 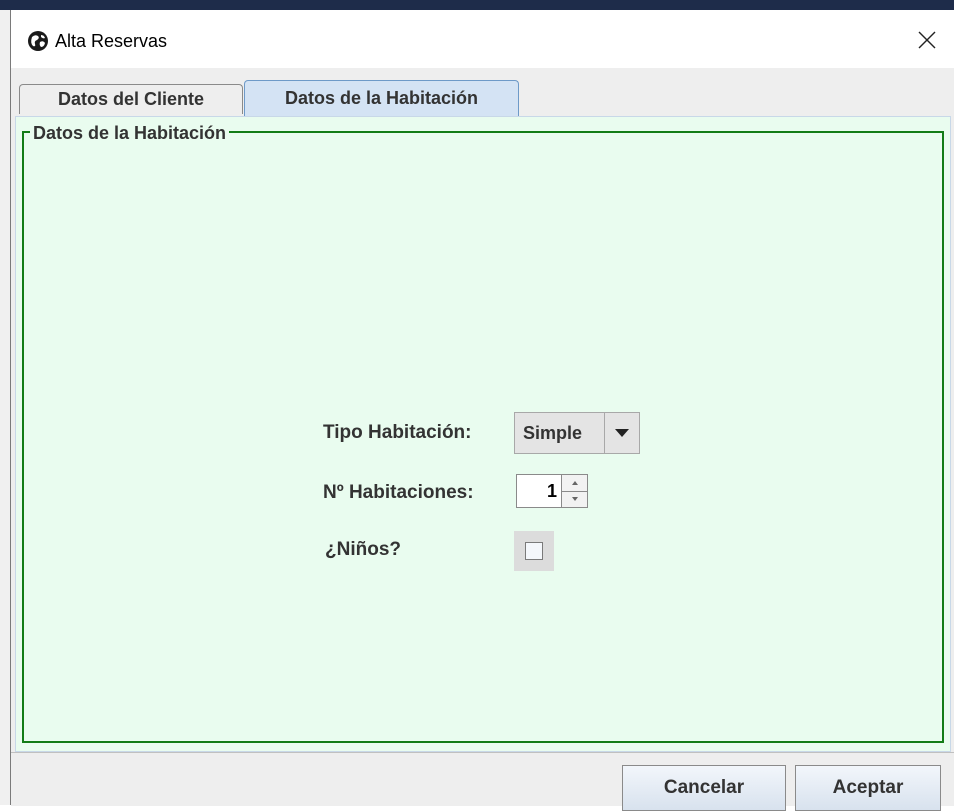 I want to click on close-icon, so click(x=927, y=40).